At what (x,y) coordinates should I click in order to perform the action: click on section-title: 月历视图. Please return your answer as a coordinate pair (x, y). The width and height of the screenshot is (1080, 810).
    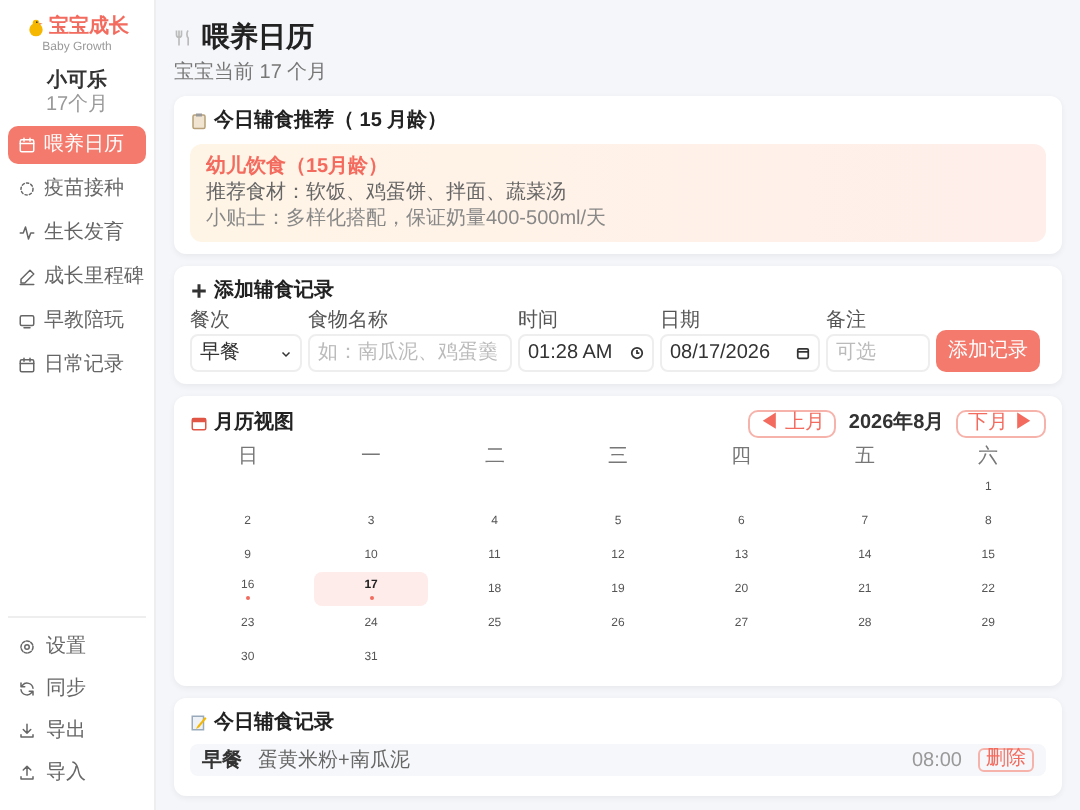
    Looking at the image, I should click on (254, 423).